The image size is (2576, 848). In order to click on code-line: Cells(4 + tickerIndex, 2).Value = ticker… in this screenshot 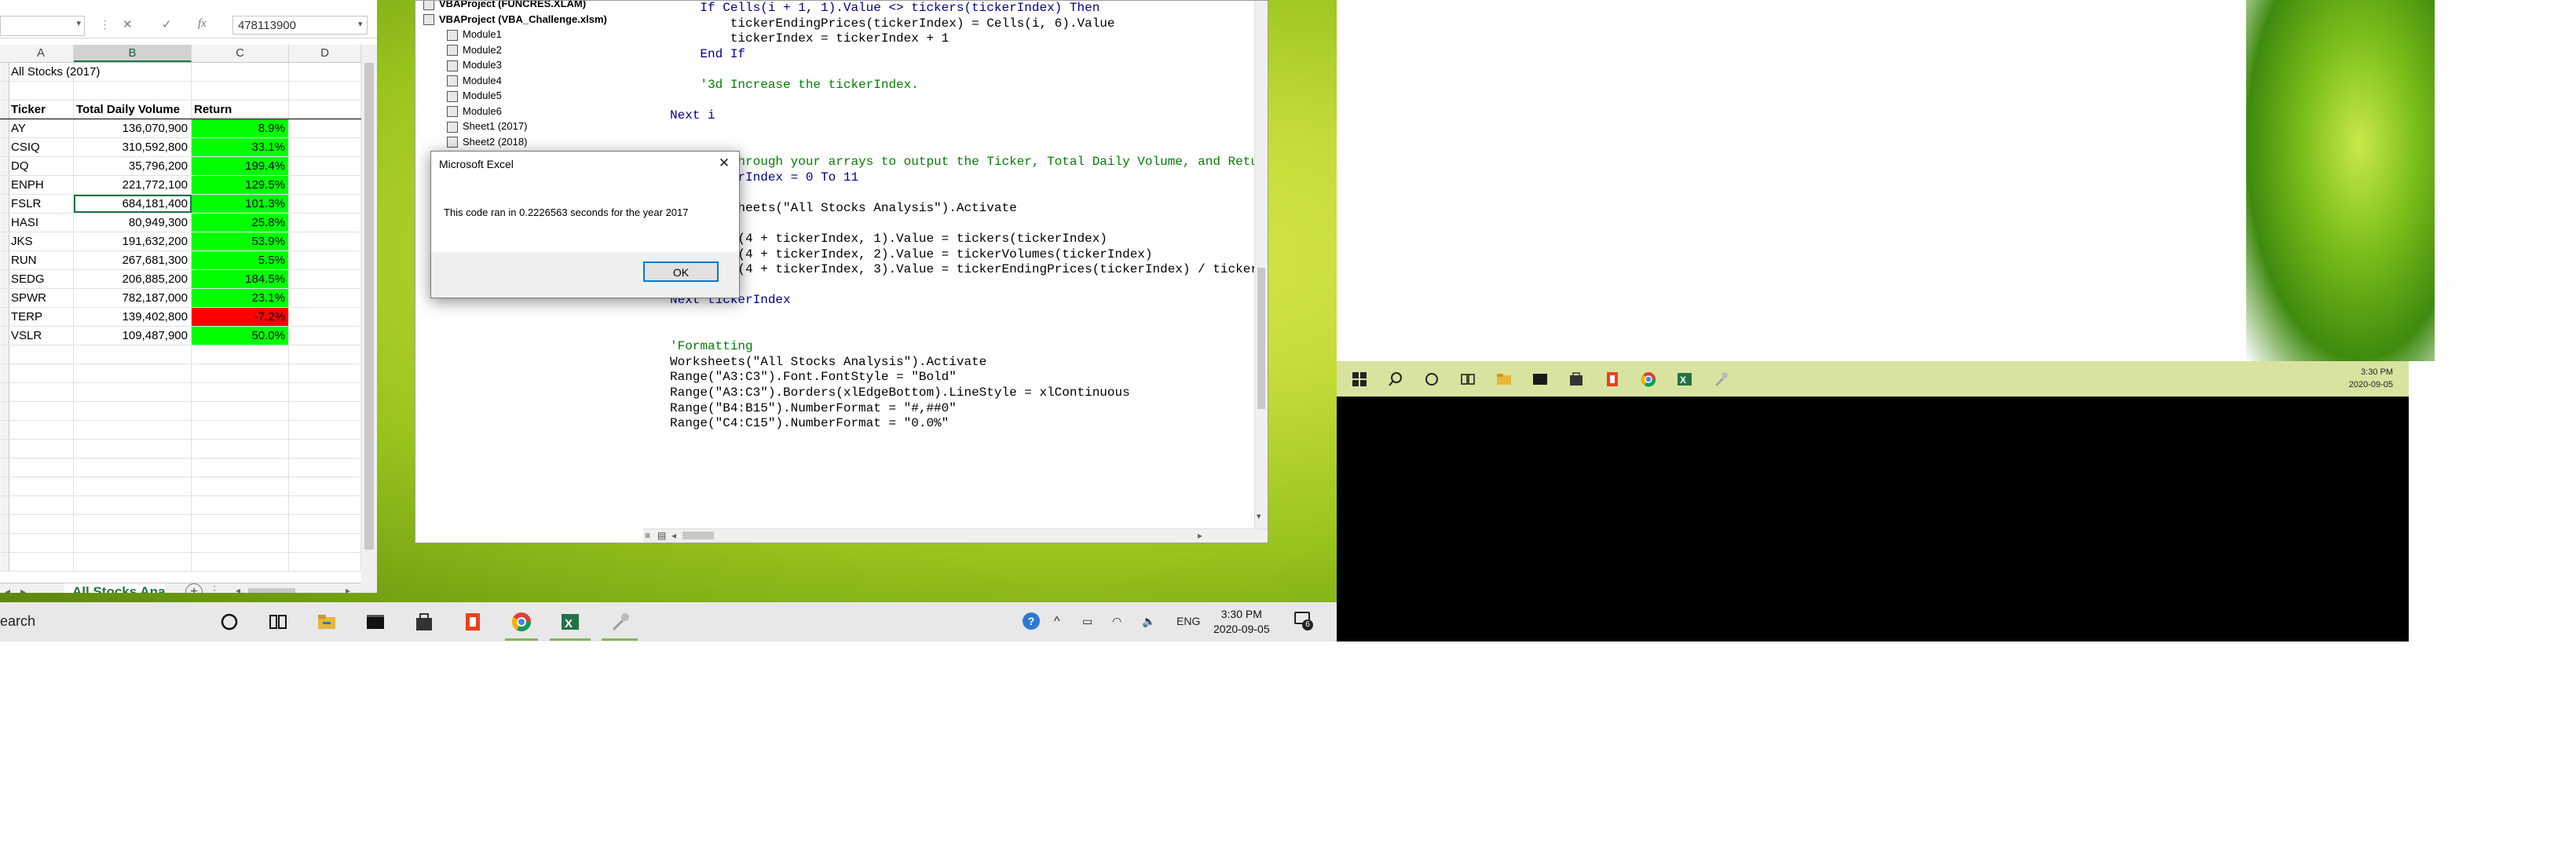, I will do `click(911, 254)`.